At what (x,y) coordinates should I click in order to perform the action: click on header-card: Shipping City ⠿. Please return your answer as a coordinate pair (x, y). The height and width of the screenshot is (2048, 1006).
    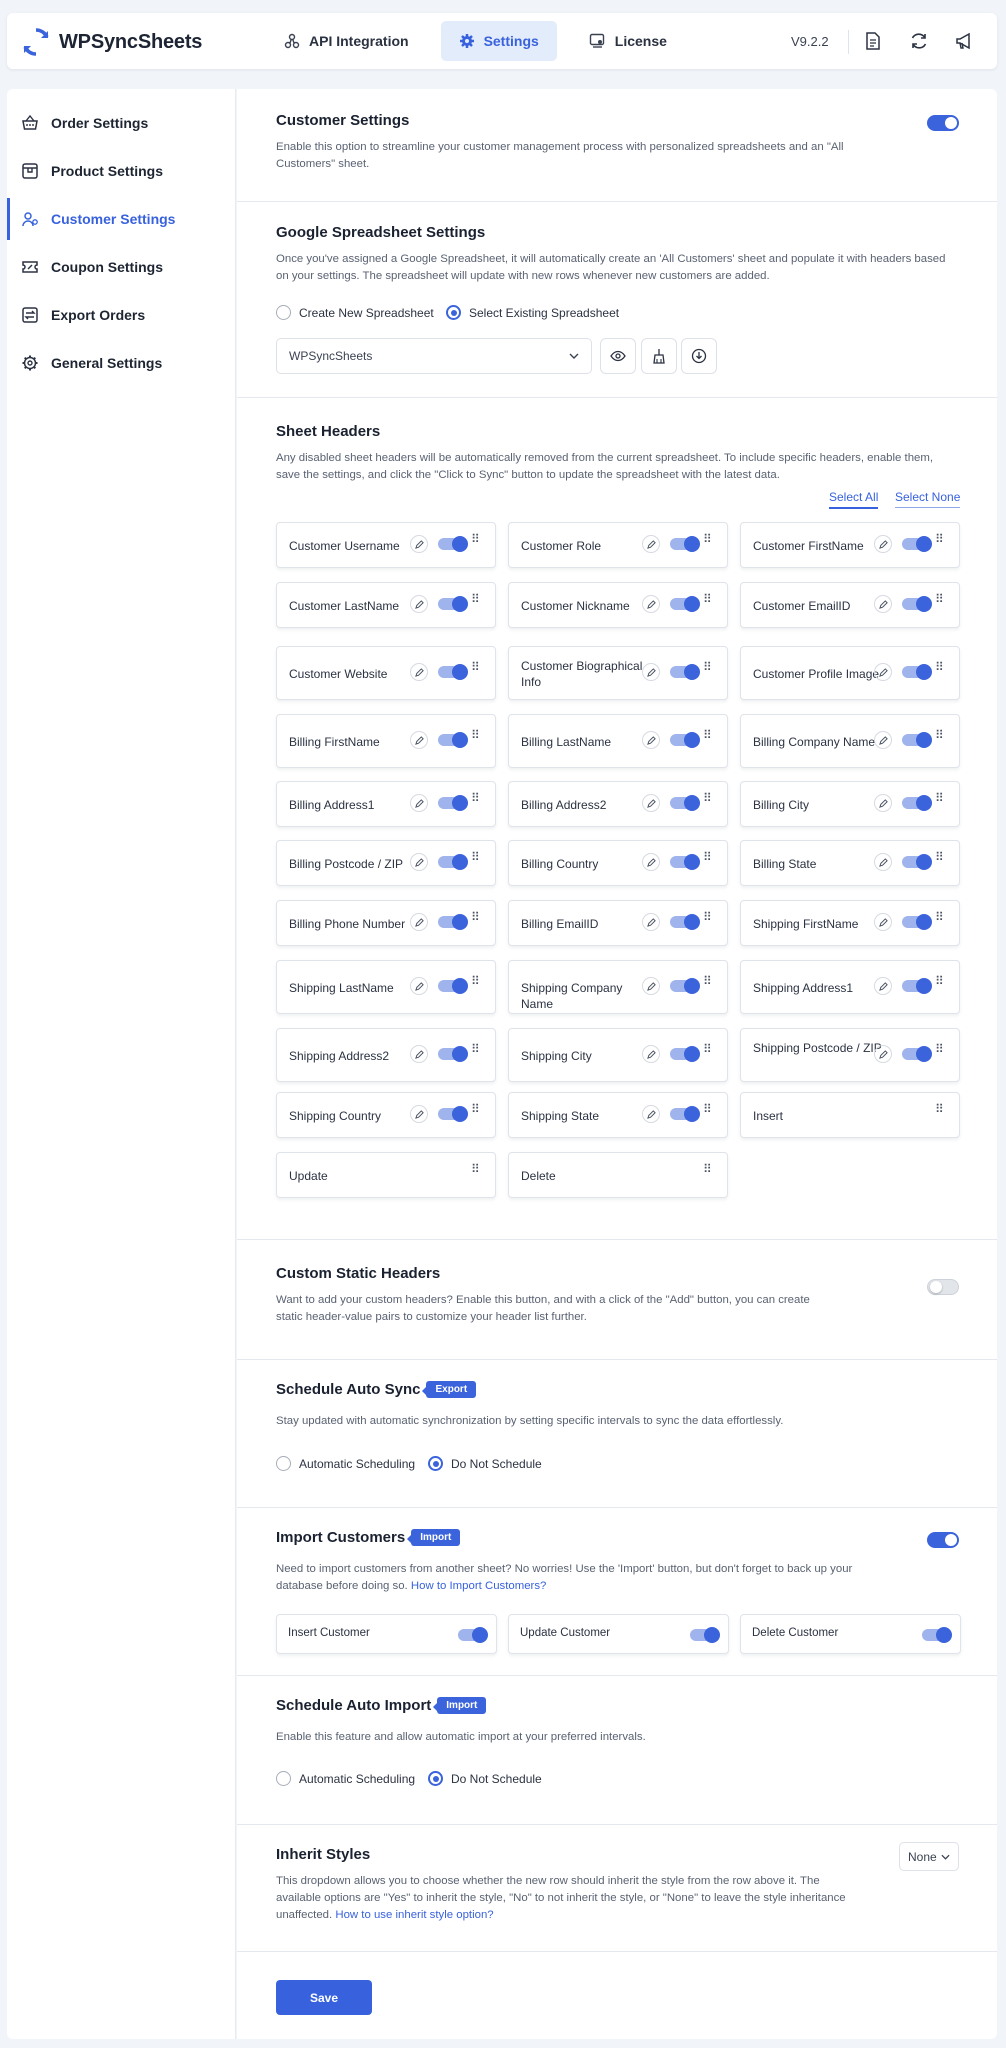
    Looking at the image, I should click on (618, 1055).